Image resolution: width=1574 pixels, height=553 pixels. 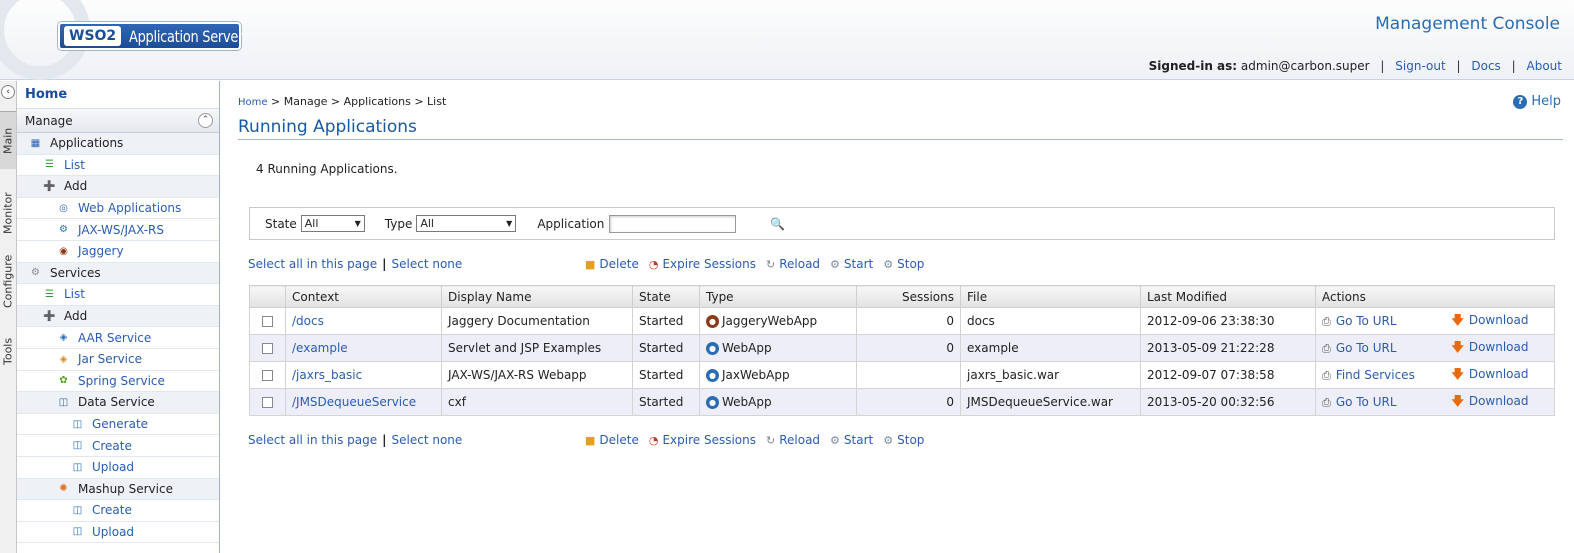 I want to click on download-arrow-icon: 🡇, so click(x=1457, y=346).